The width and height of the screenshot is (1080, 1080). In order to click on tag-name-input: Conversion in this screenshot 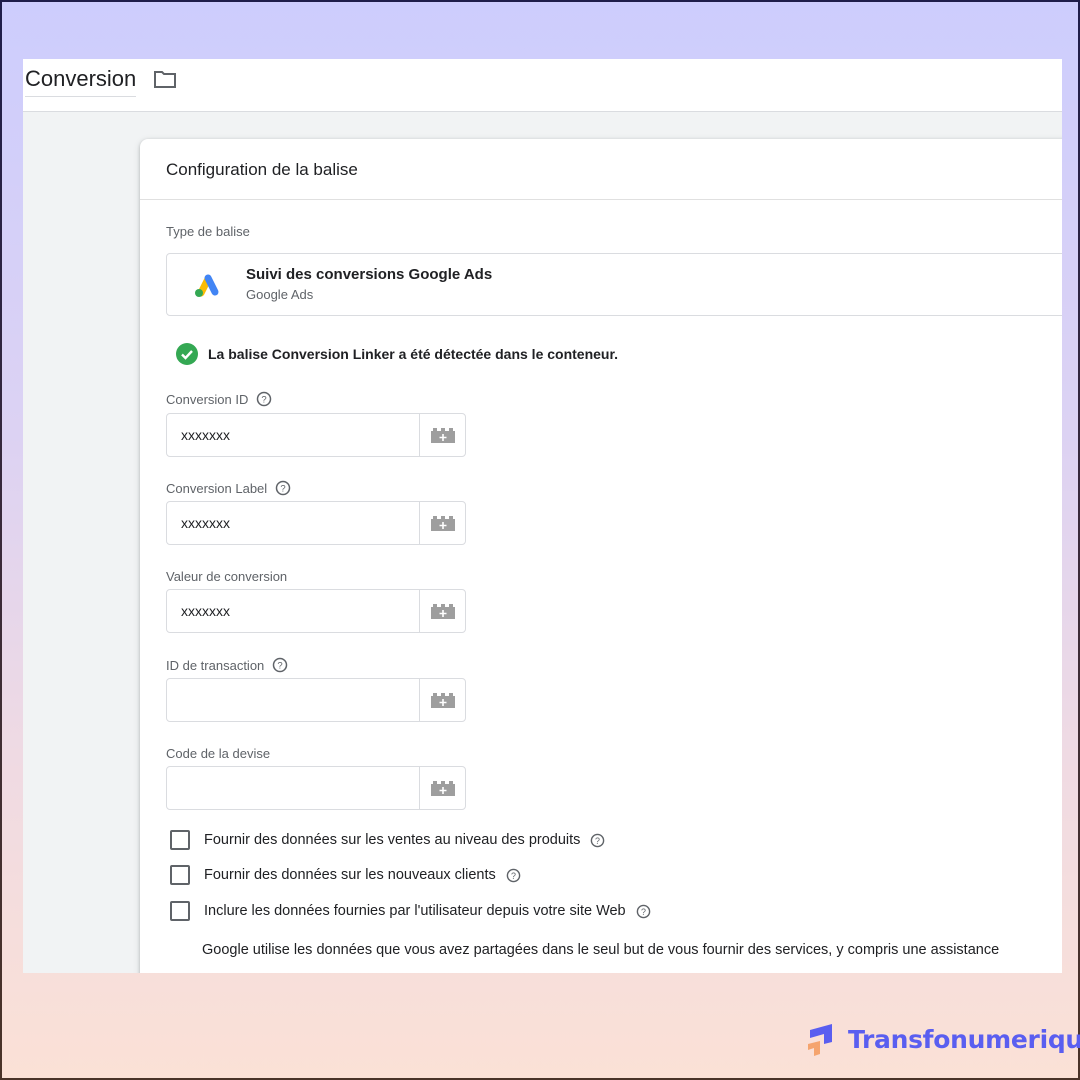, I will do `click(81, 81)`.